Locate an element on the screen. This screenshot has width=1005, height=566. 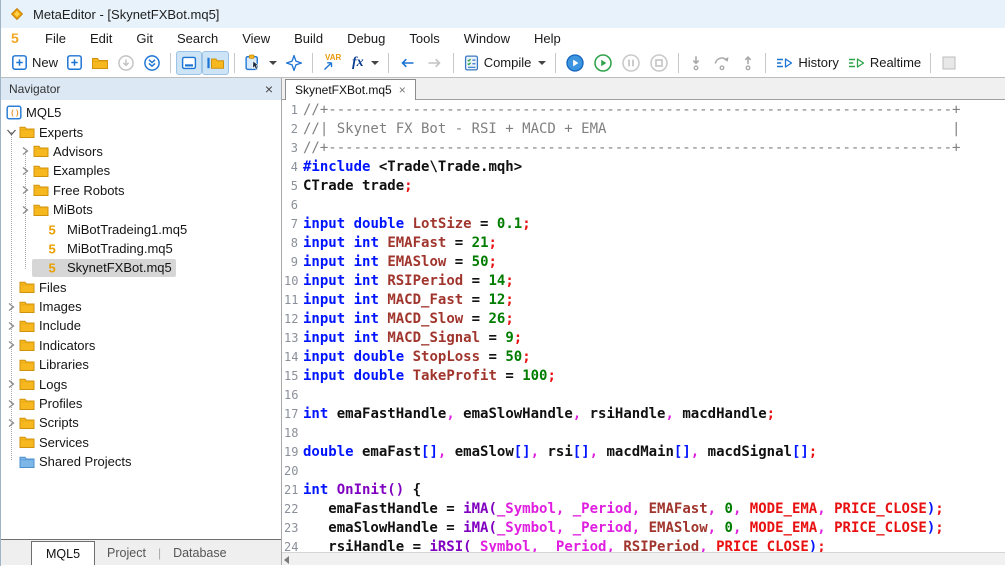
step-over-button is located at coordinates (722, 63).